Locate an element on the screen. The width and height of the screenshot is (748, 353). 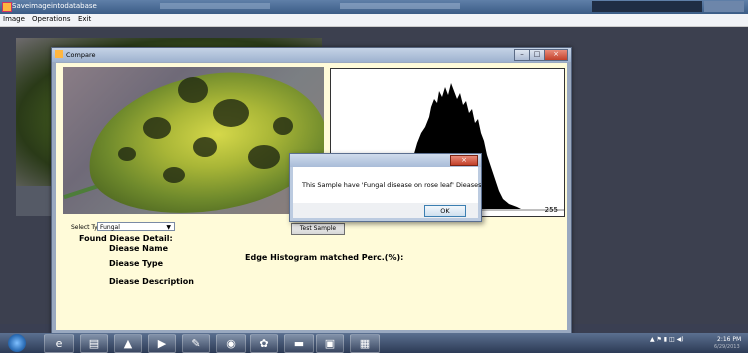
app-icon: ▬ is located at coordinates (299, 343).